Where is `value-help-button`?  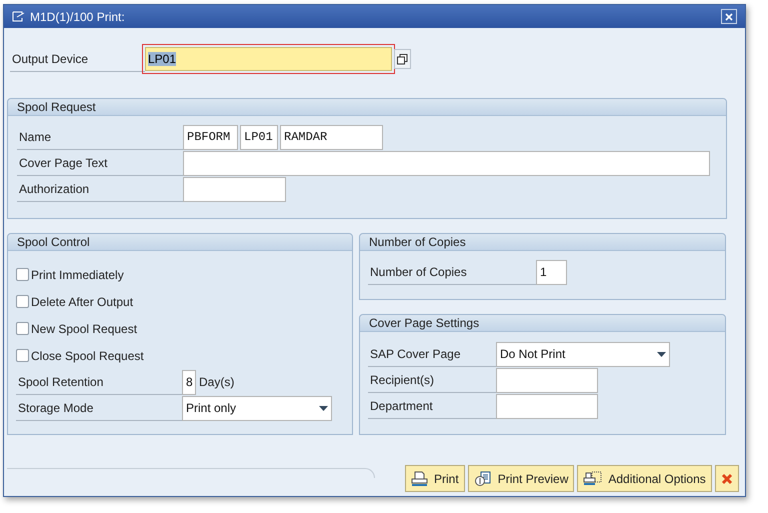
value-help-button is located at coordinates (402, 59).